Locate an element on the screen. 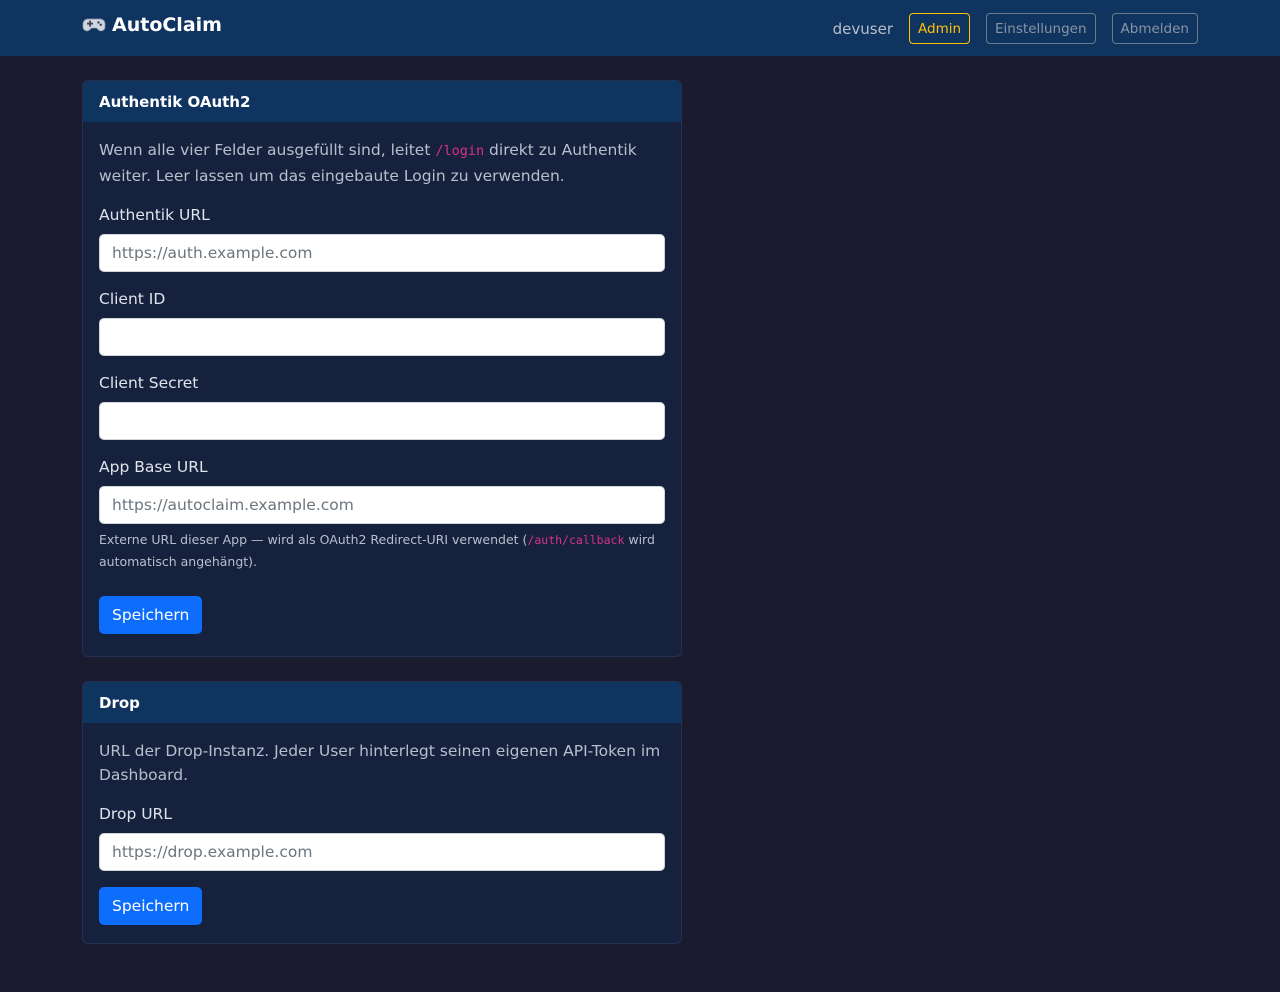  drop-card-header: Drop is located at coordinates (382, 702).